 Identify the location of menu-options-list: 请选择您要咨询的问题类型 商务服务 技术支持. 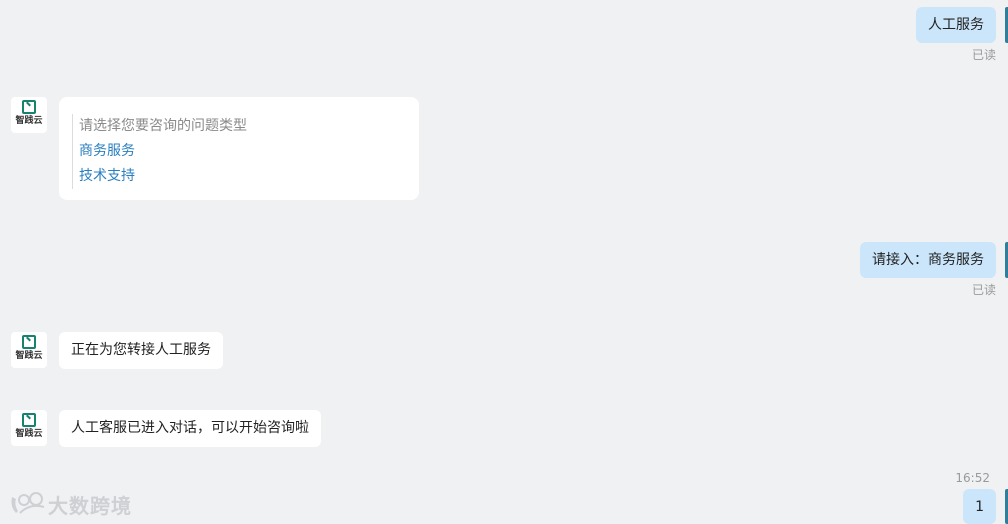
(159, 151).